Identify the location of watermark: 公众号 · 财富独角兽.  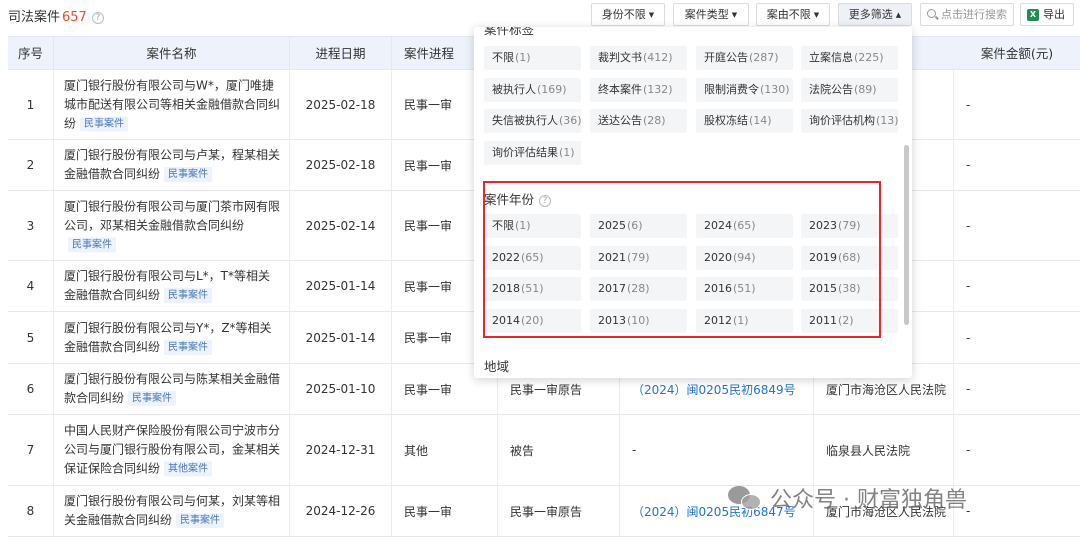
(847, 498).